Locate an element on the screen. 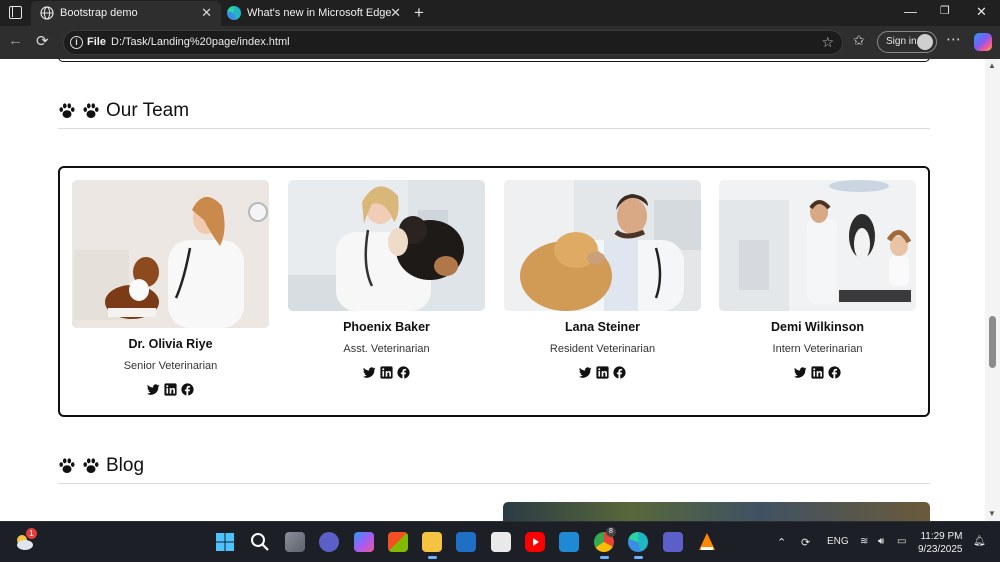  notification-badge: 1 is located at coordinates (31, 533).